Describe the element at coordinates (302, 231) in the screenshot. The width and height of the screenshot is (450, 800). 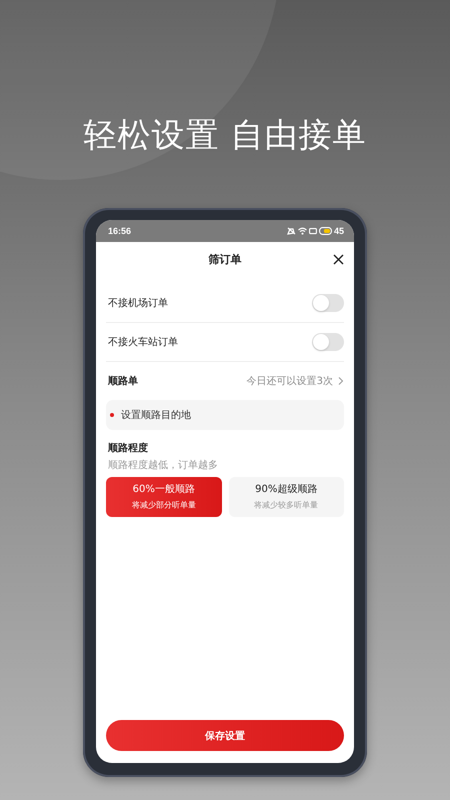
I see `wifi-icon` at that location.